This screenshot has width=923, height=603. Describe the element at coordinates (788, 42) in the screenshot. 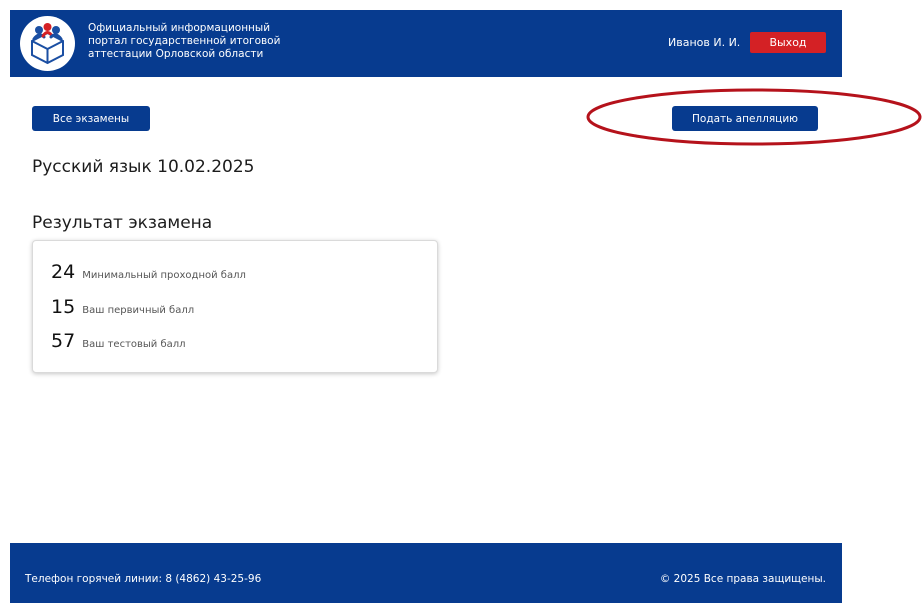

I see `logout-button: Выход` at that location.